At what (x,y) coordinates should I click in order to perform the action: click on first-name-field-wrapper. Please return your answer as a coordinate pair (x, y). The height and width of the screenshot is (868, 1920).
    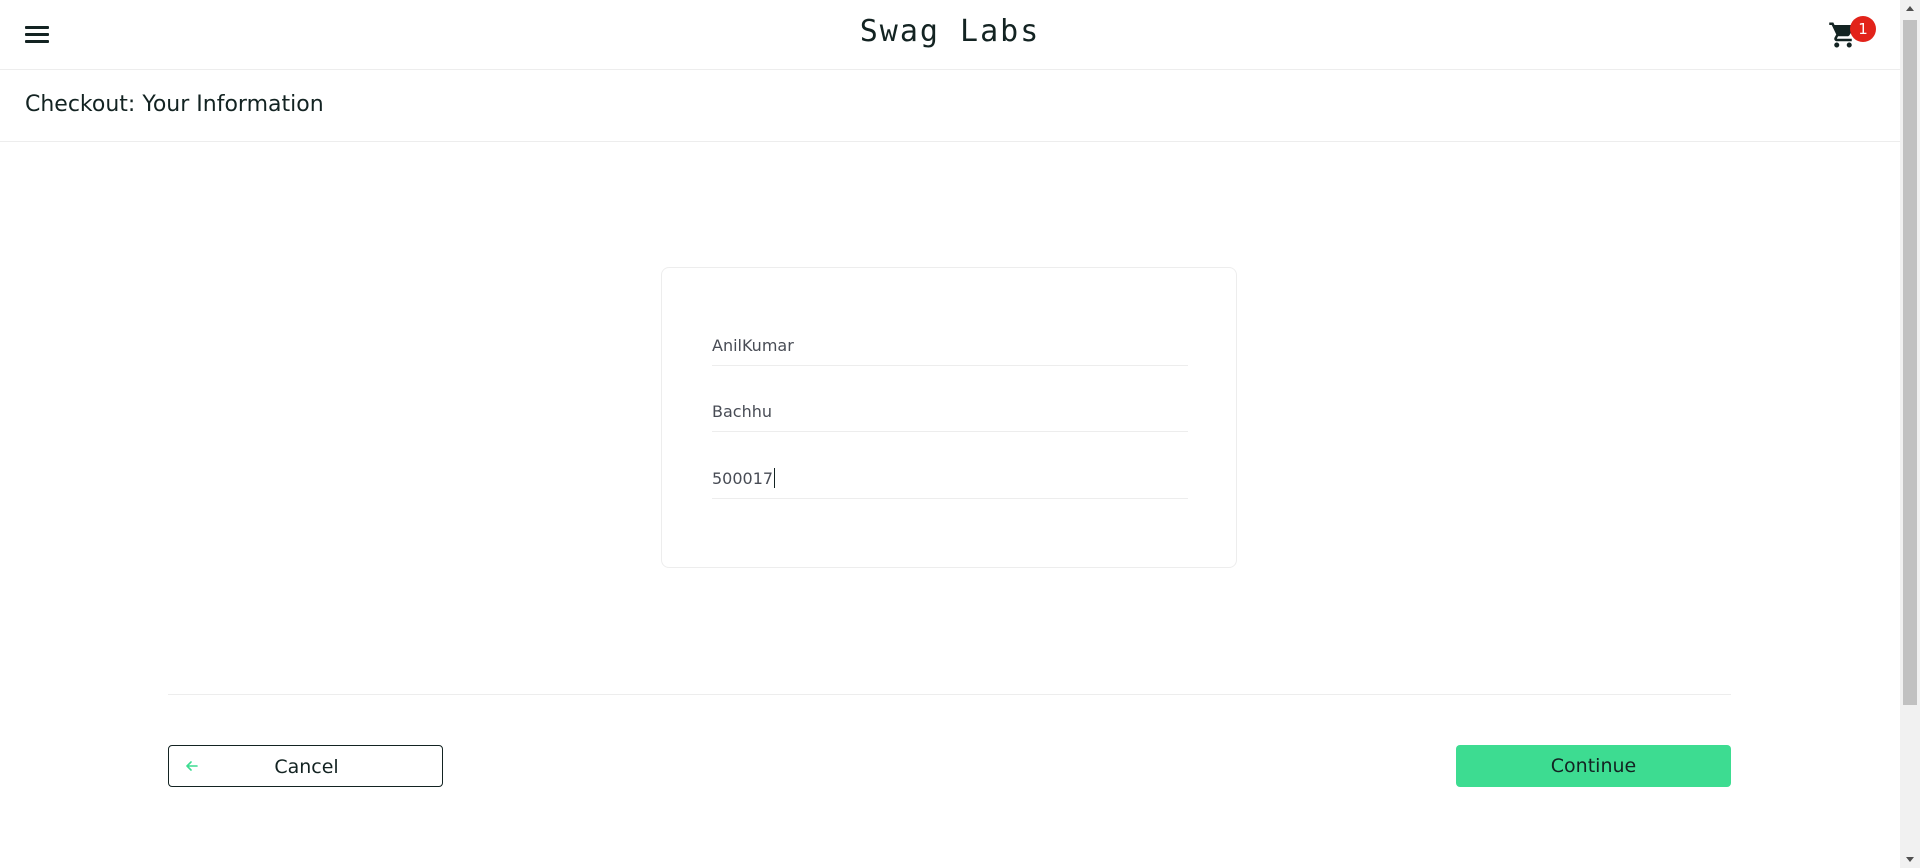
    Looking at the image, I should click on (950, 346).